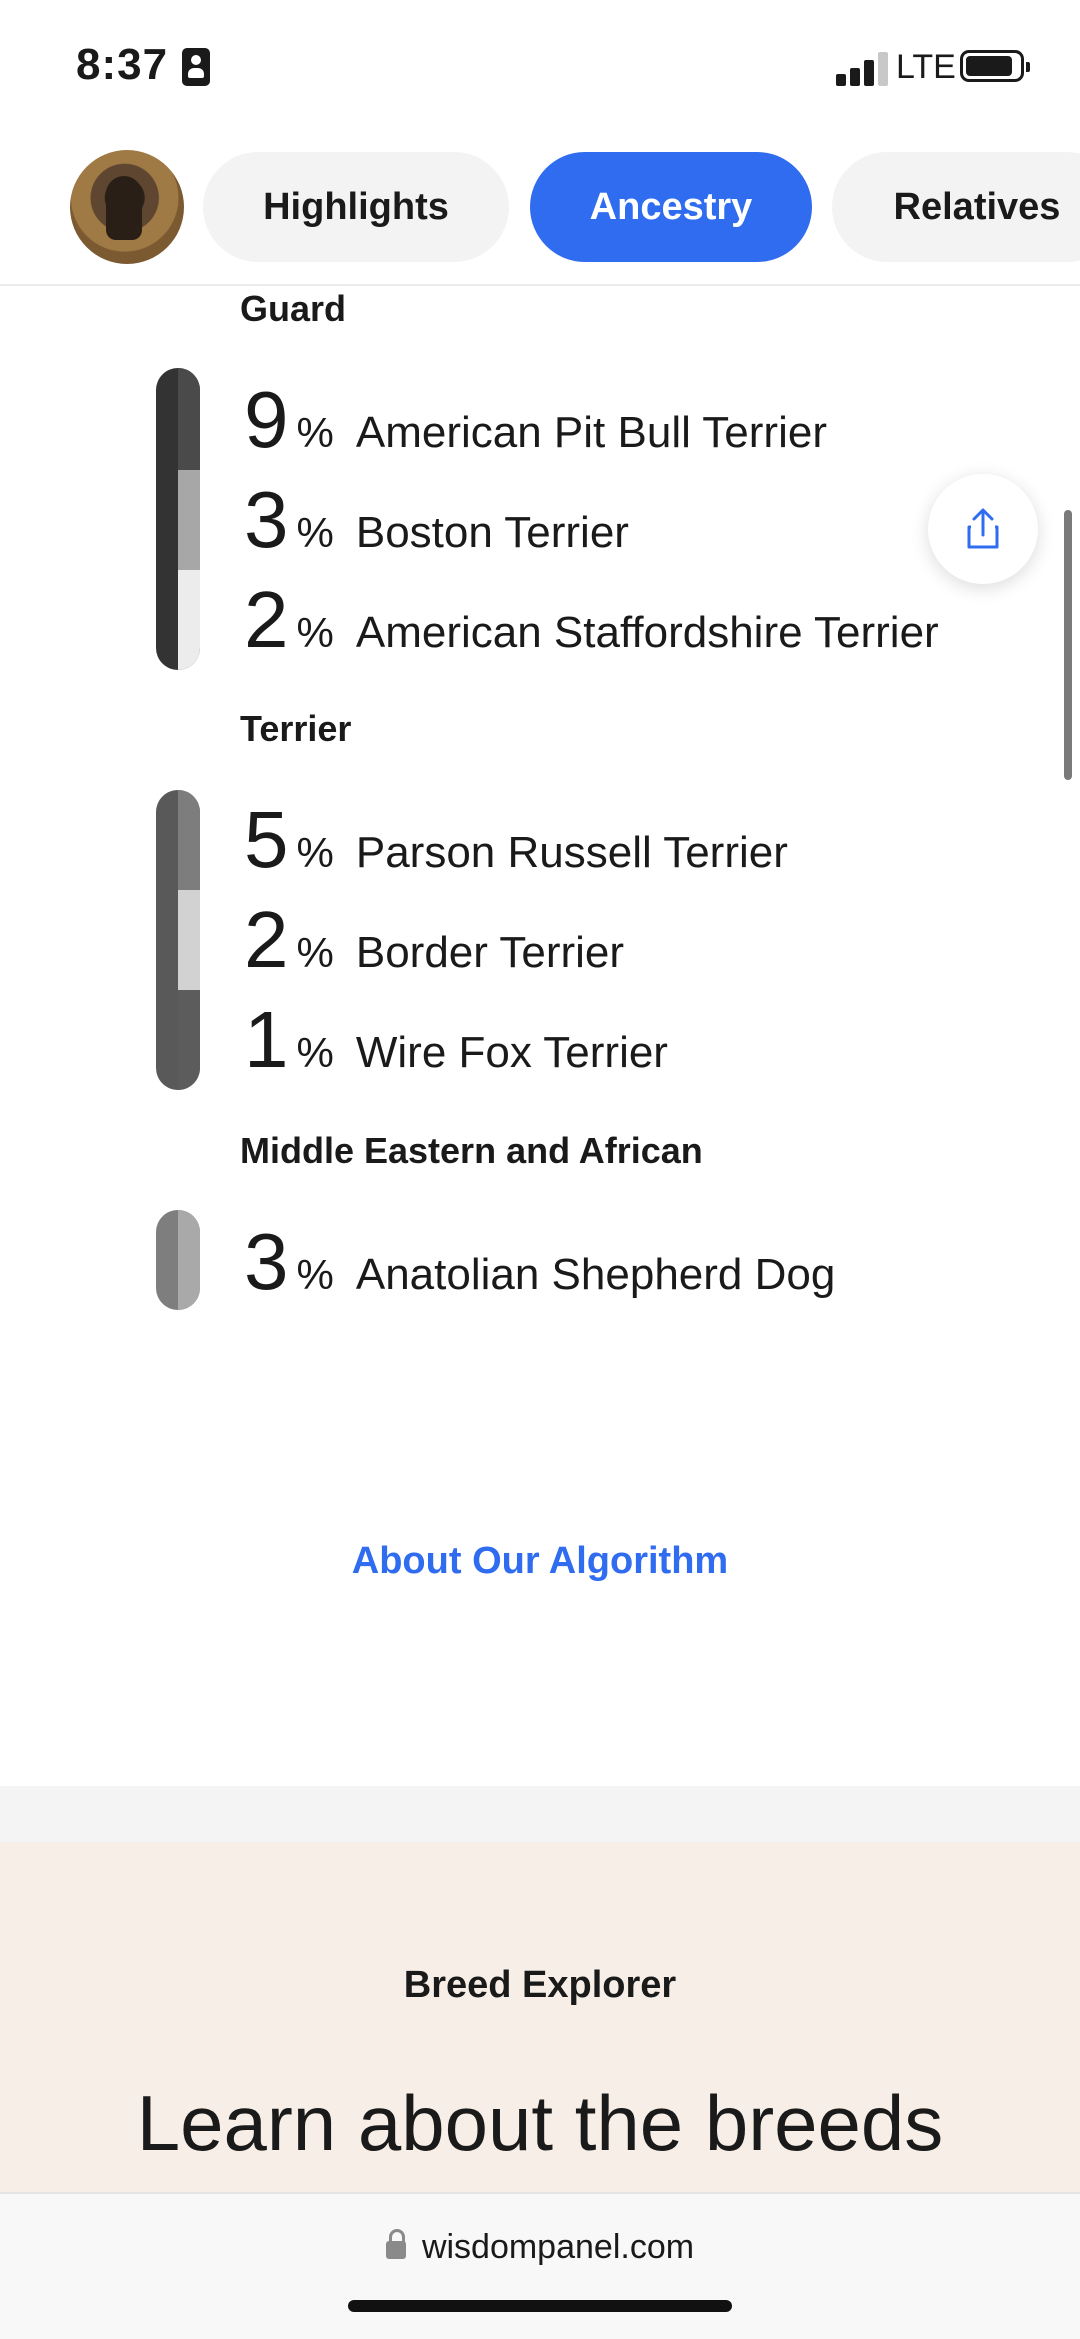 This screenshot has width=1080, height=2339. Describe the element at coordinates (293, 308) in the screenshot. I see `group-title-guard: Guard` at that location.